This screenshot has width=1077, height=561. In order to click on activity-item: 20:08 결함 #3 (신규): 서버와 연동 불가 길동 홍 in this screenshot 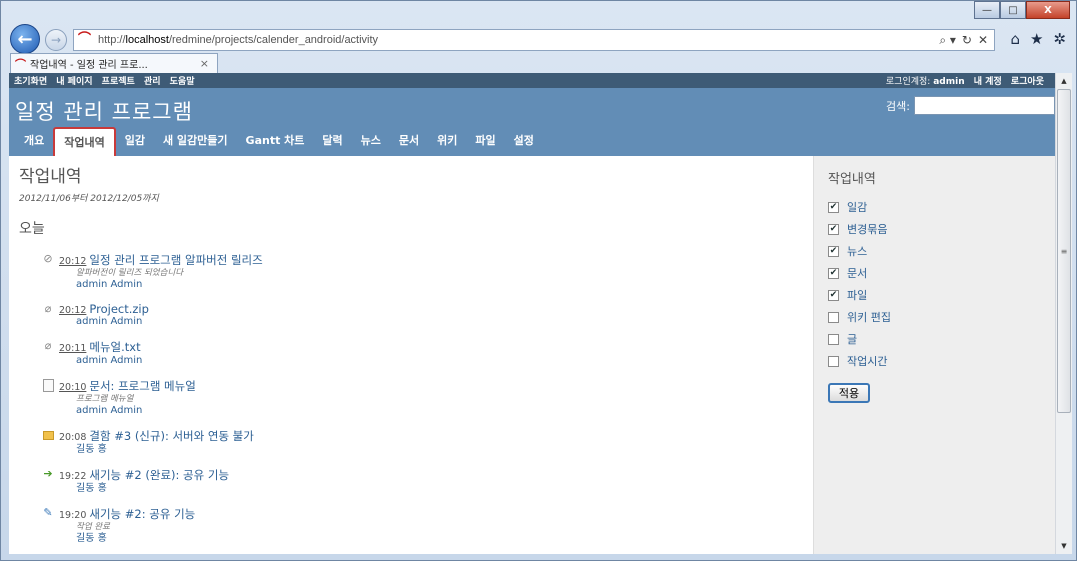, I will do `click(422, 442)`.